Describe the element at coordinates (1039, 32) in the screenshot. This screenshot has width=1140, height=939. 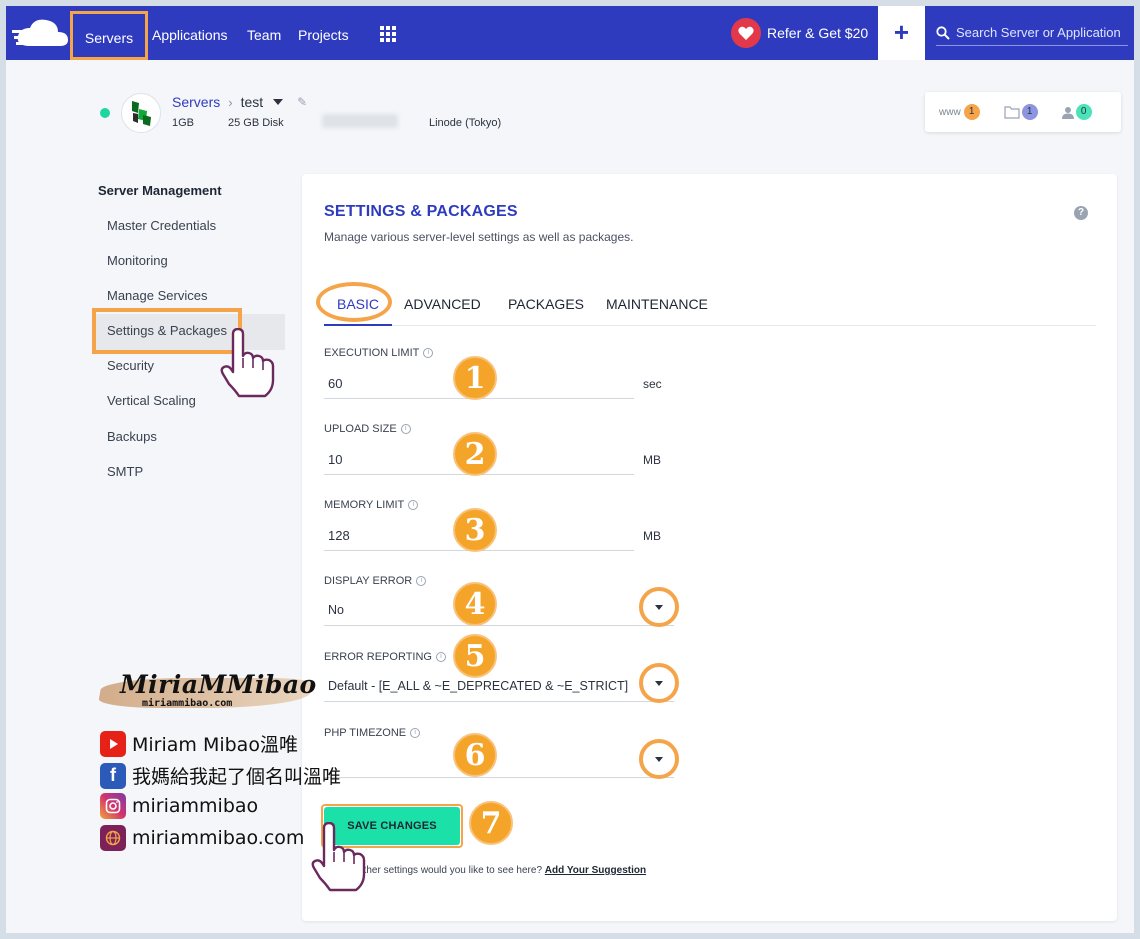
I see `search-input` at that location.